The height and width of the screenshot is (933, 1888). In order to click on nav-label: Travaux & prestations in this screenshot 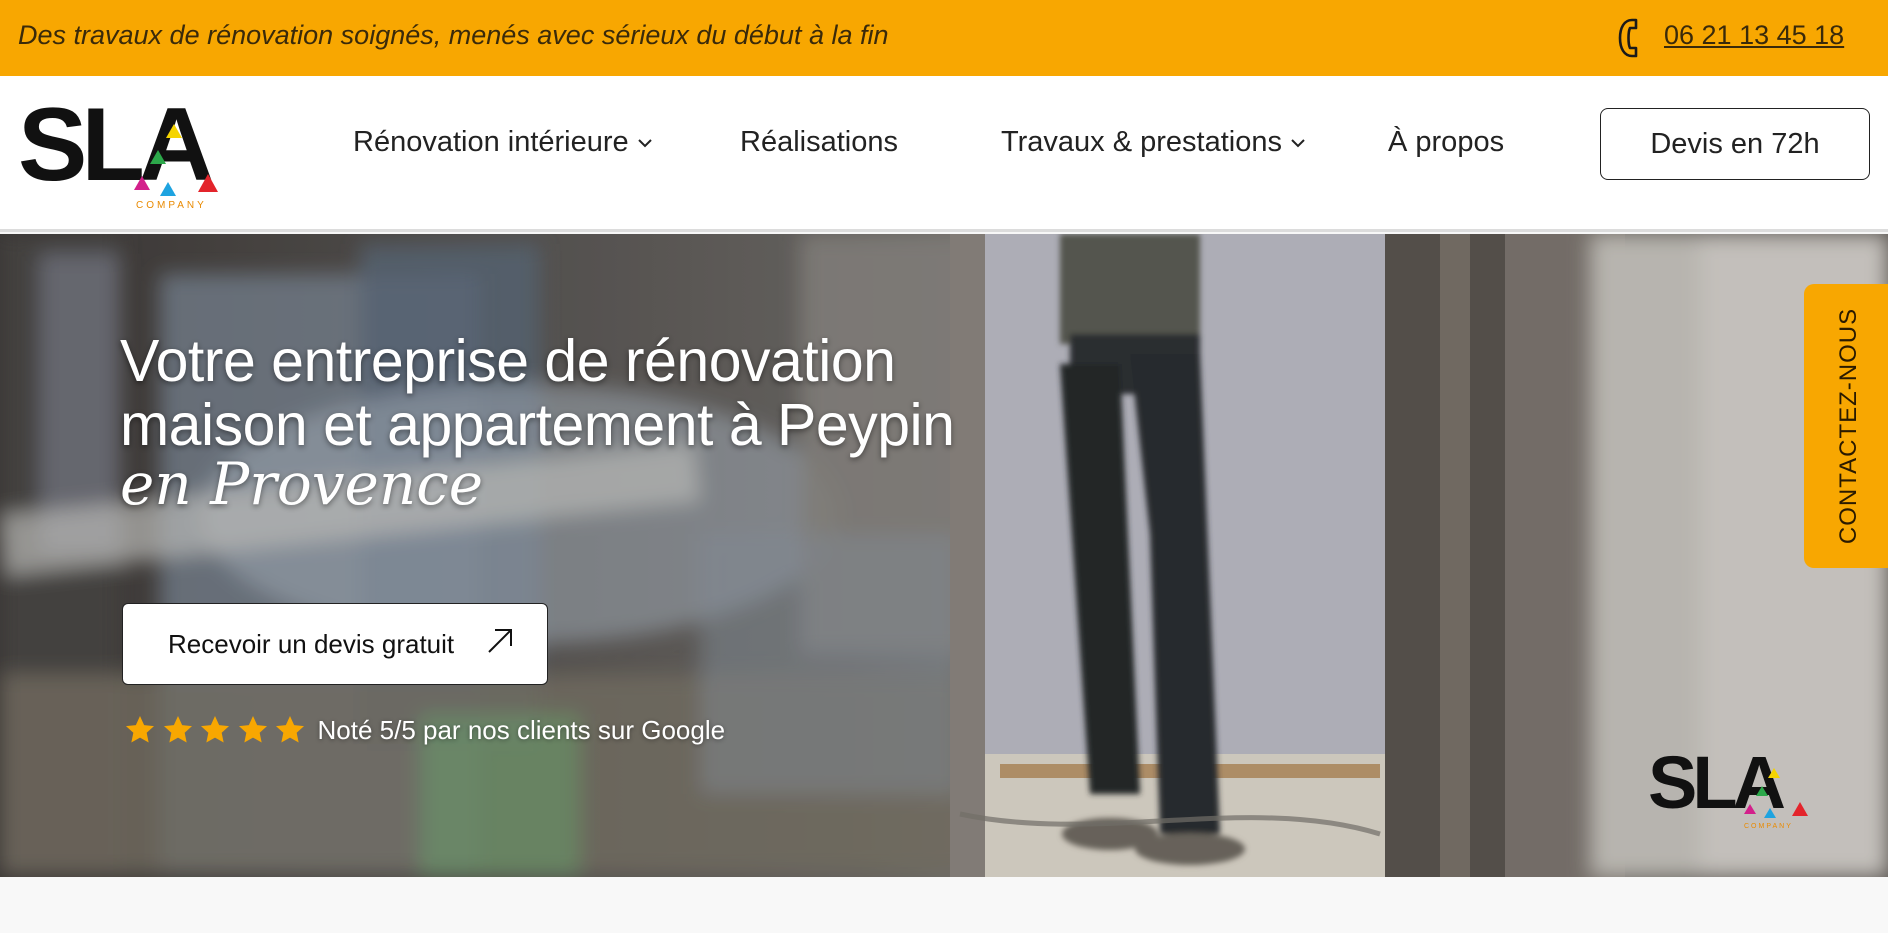, I will do `click(1141, 142)`.